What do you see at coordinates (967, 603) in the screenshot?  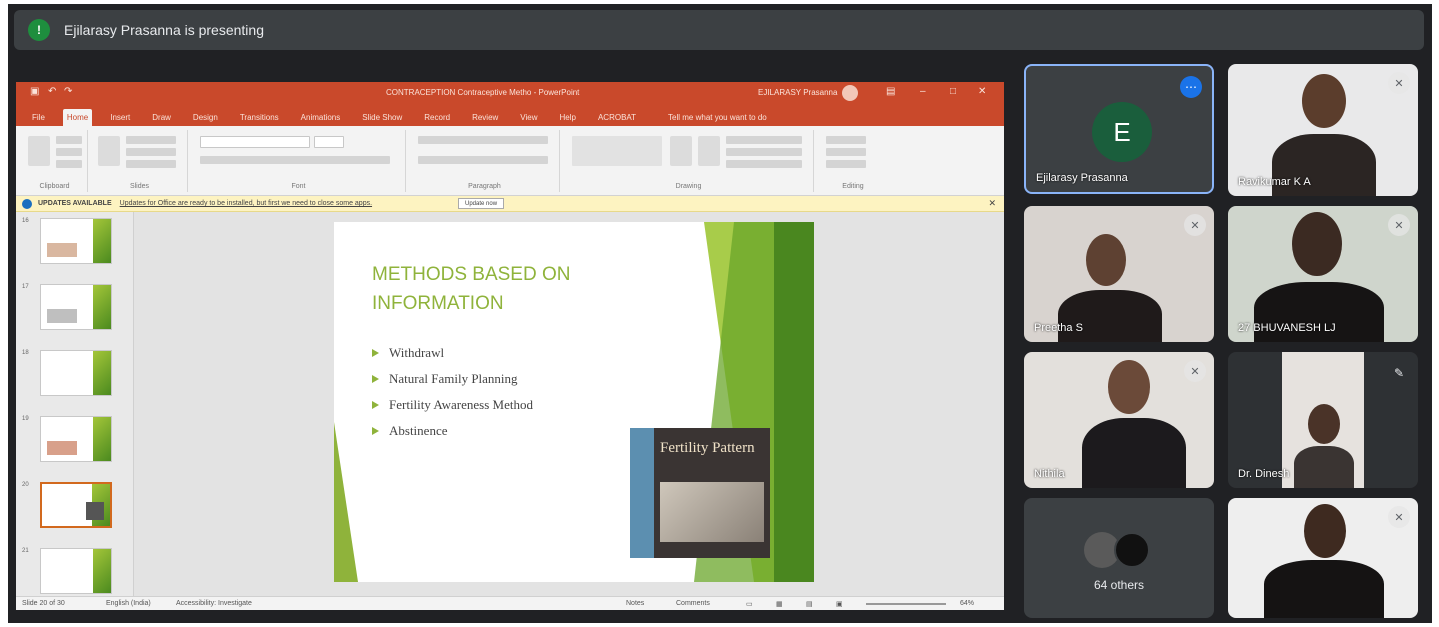 I see `zoom-level: 64%` at bounding box center [967, 603].